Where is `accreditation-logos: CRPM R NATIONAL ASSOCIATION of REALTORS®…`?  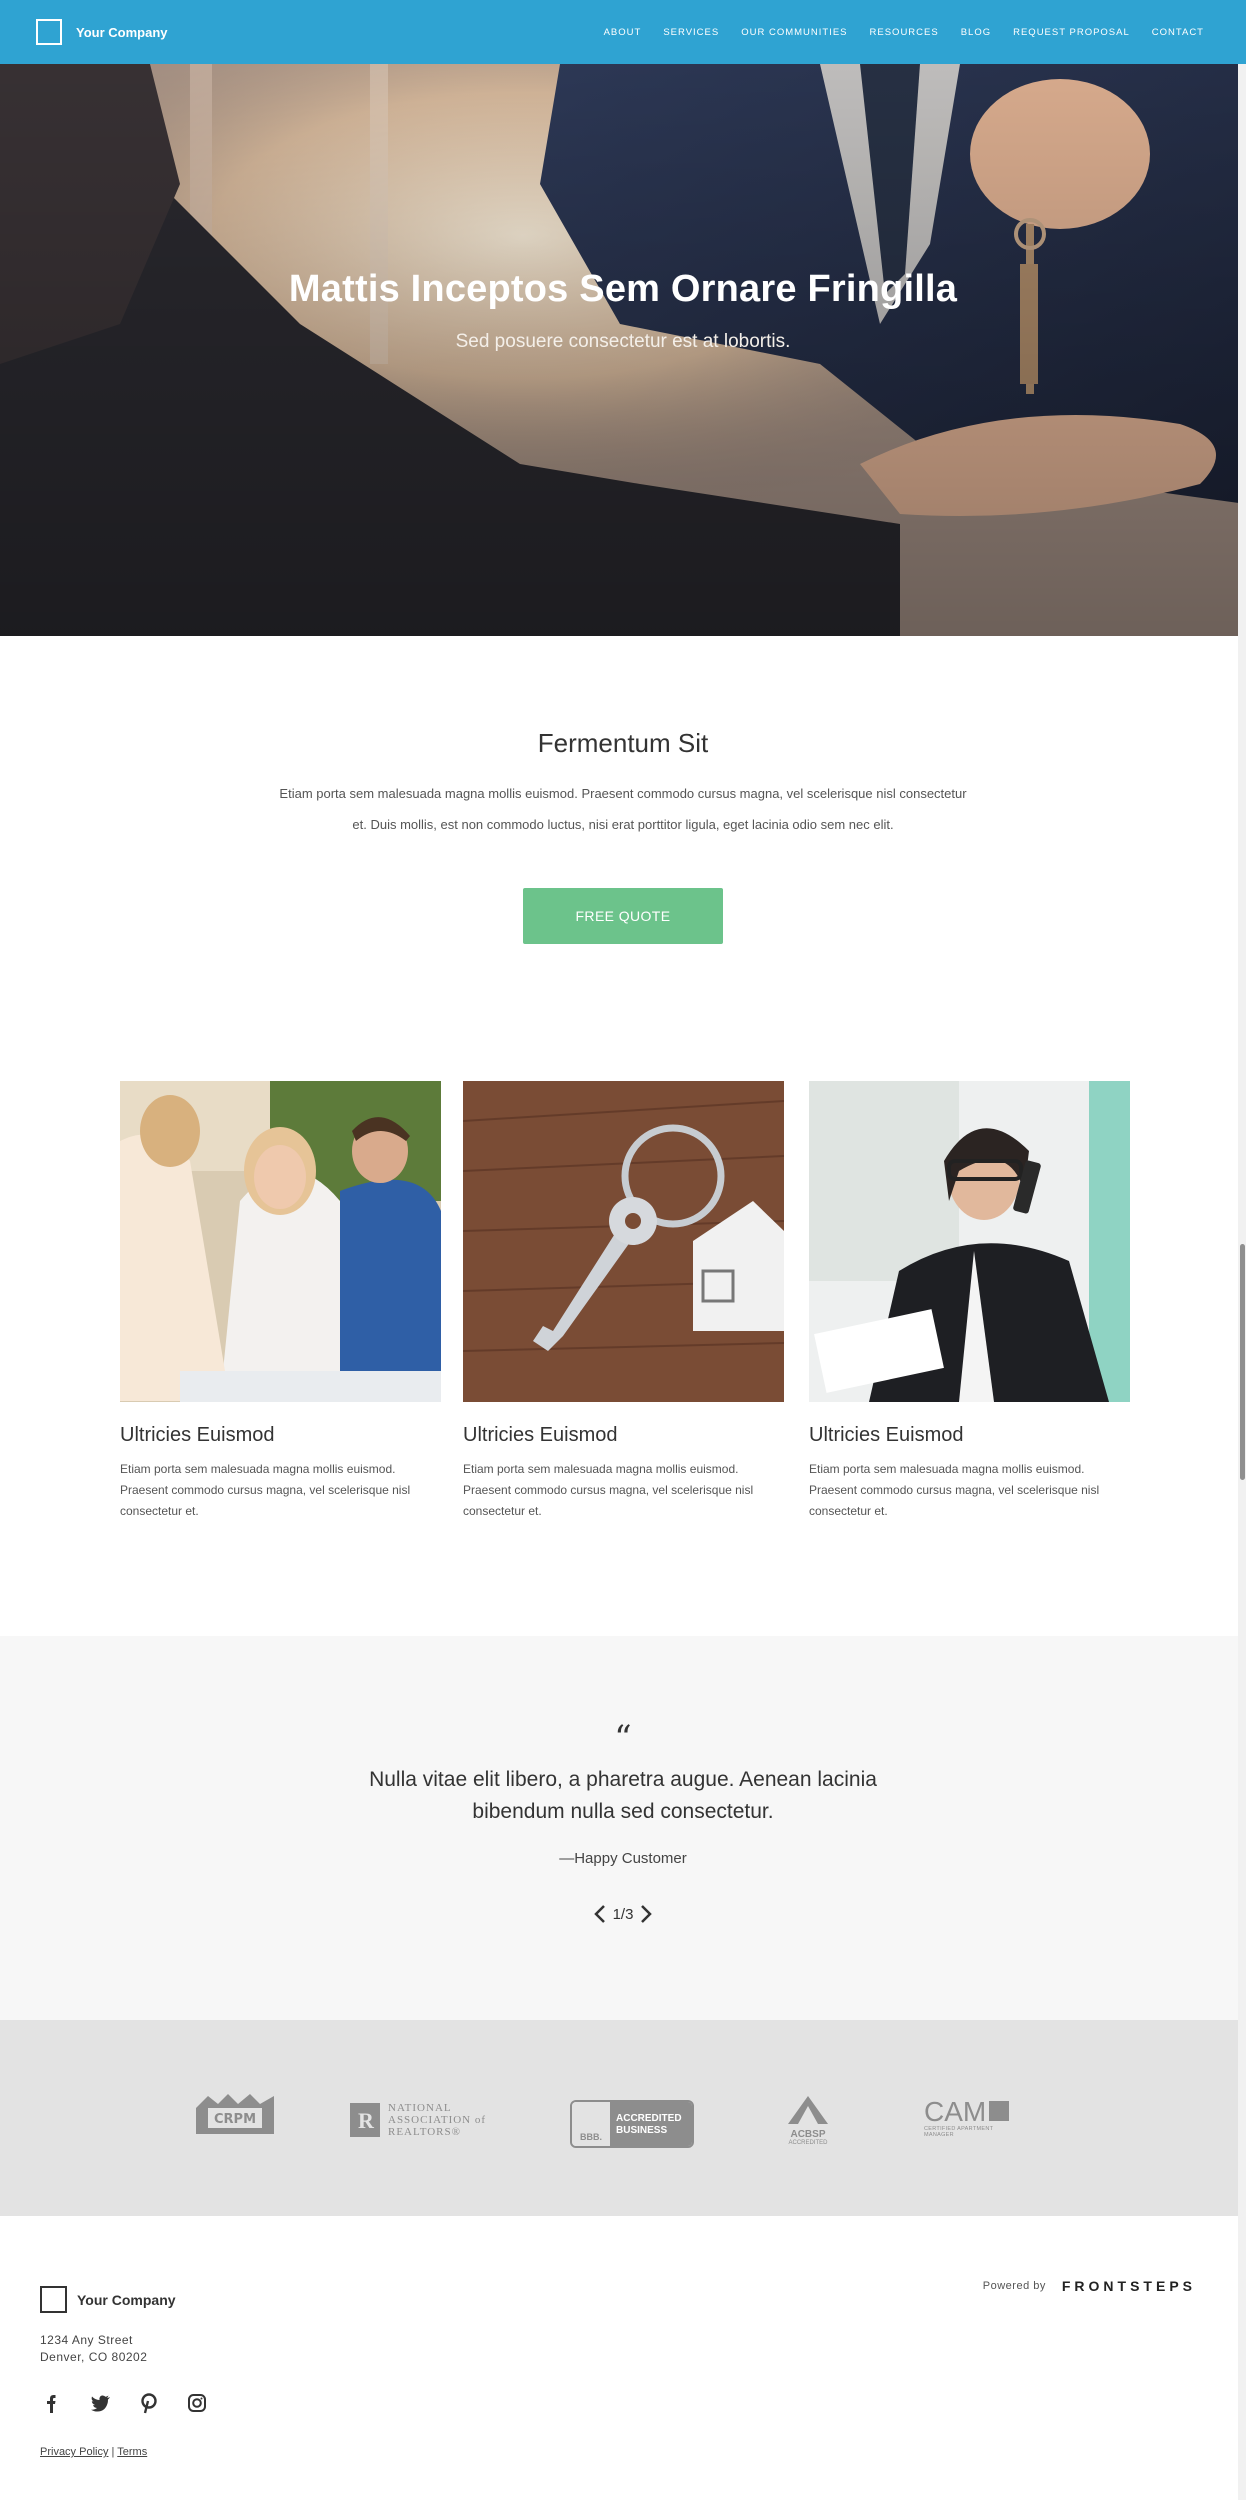 accreditation-logos: CRPM R NATIONAL ASSOCIATION of REALTORS®… is located at coordinates (623, 2118).